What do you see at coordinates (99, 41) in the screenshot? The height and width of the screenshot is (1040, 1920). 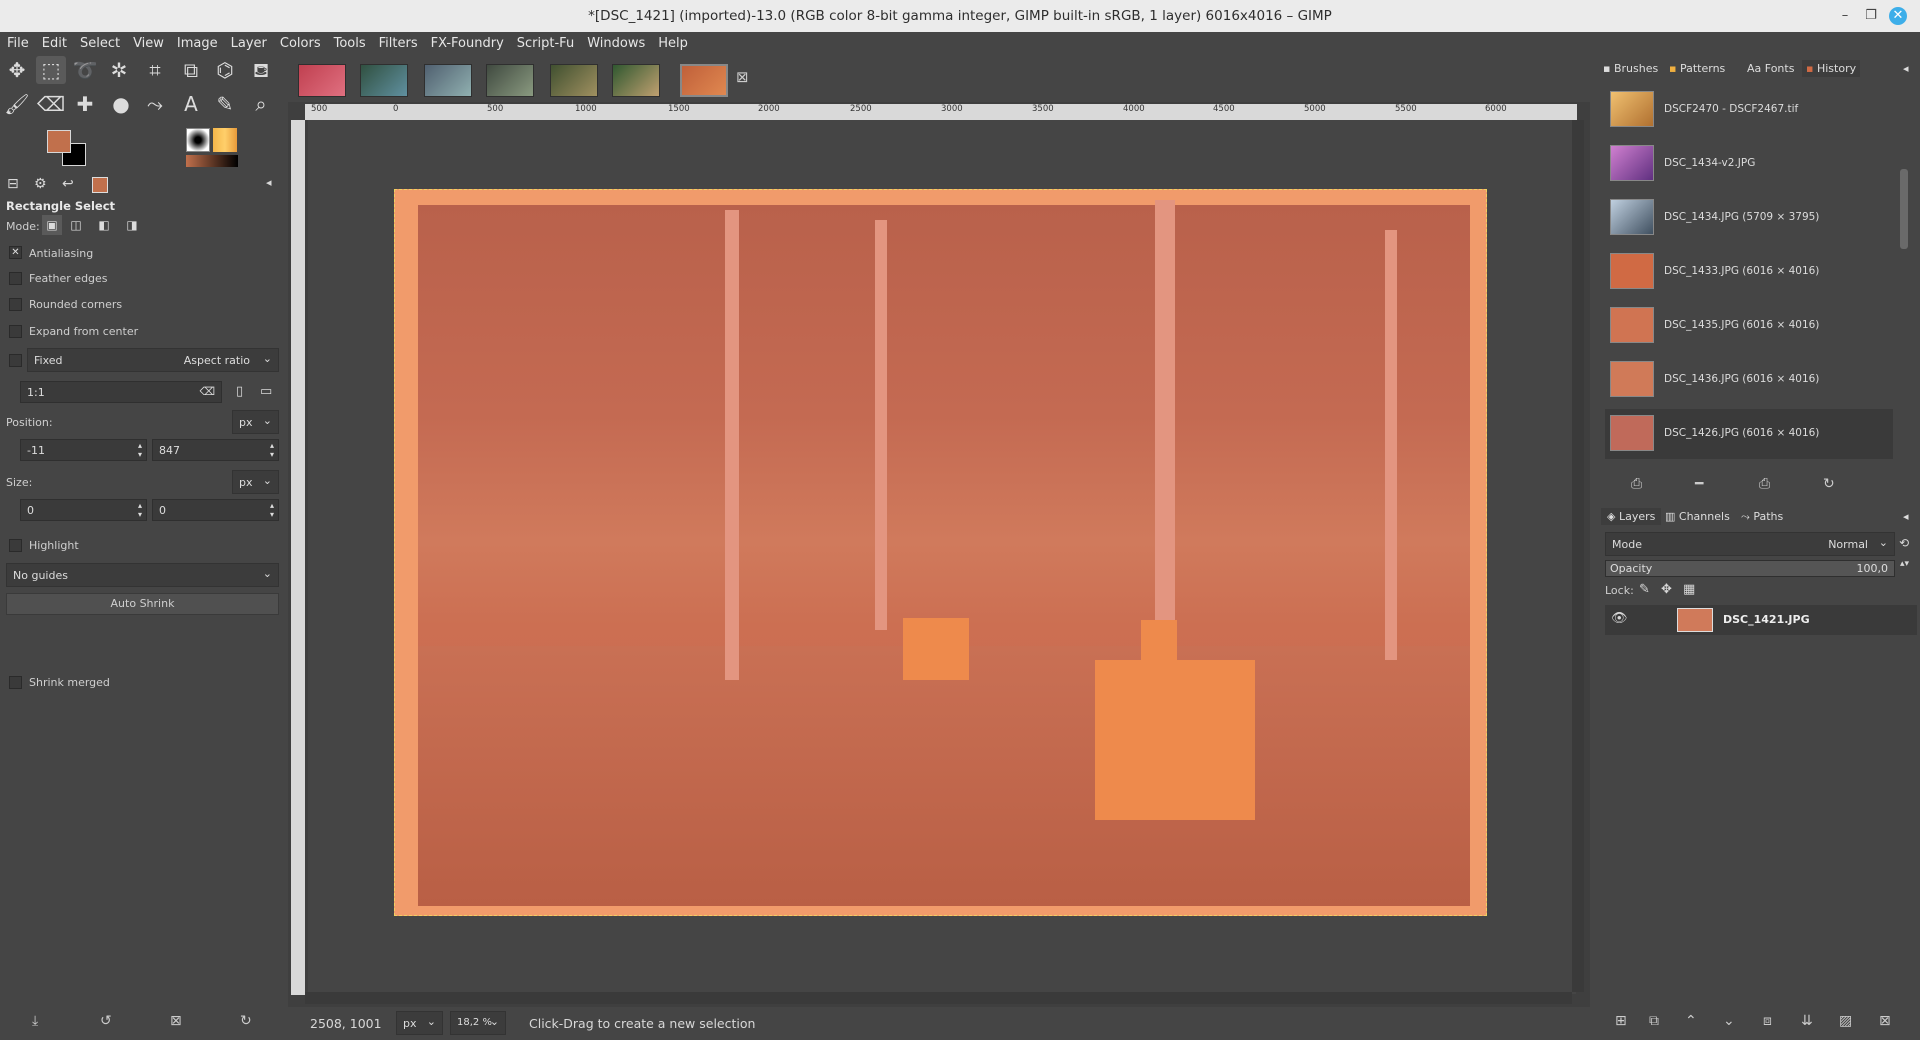 I see `menu-select: Select` at bounding box center [99, 41].